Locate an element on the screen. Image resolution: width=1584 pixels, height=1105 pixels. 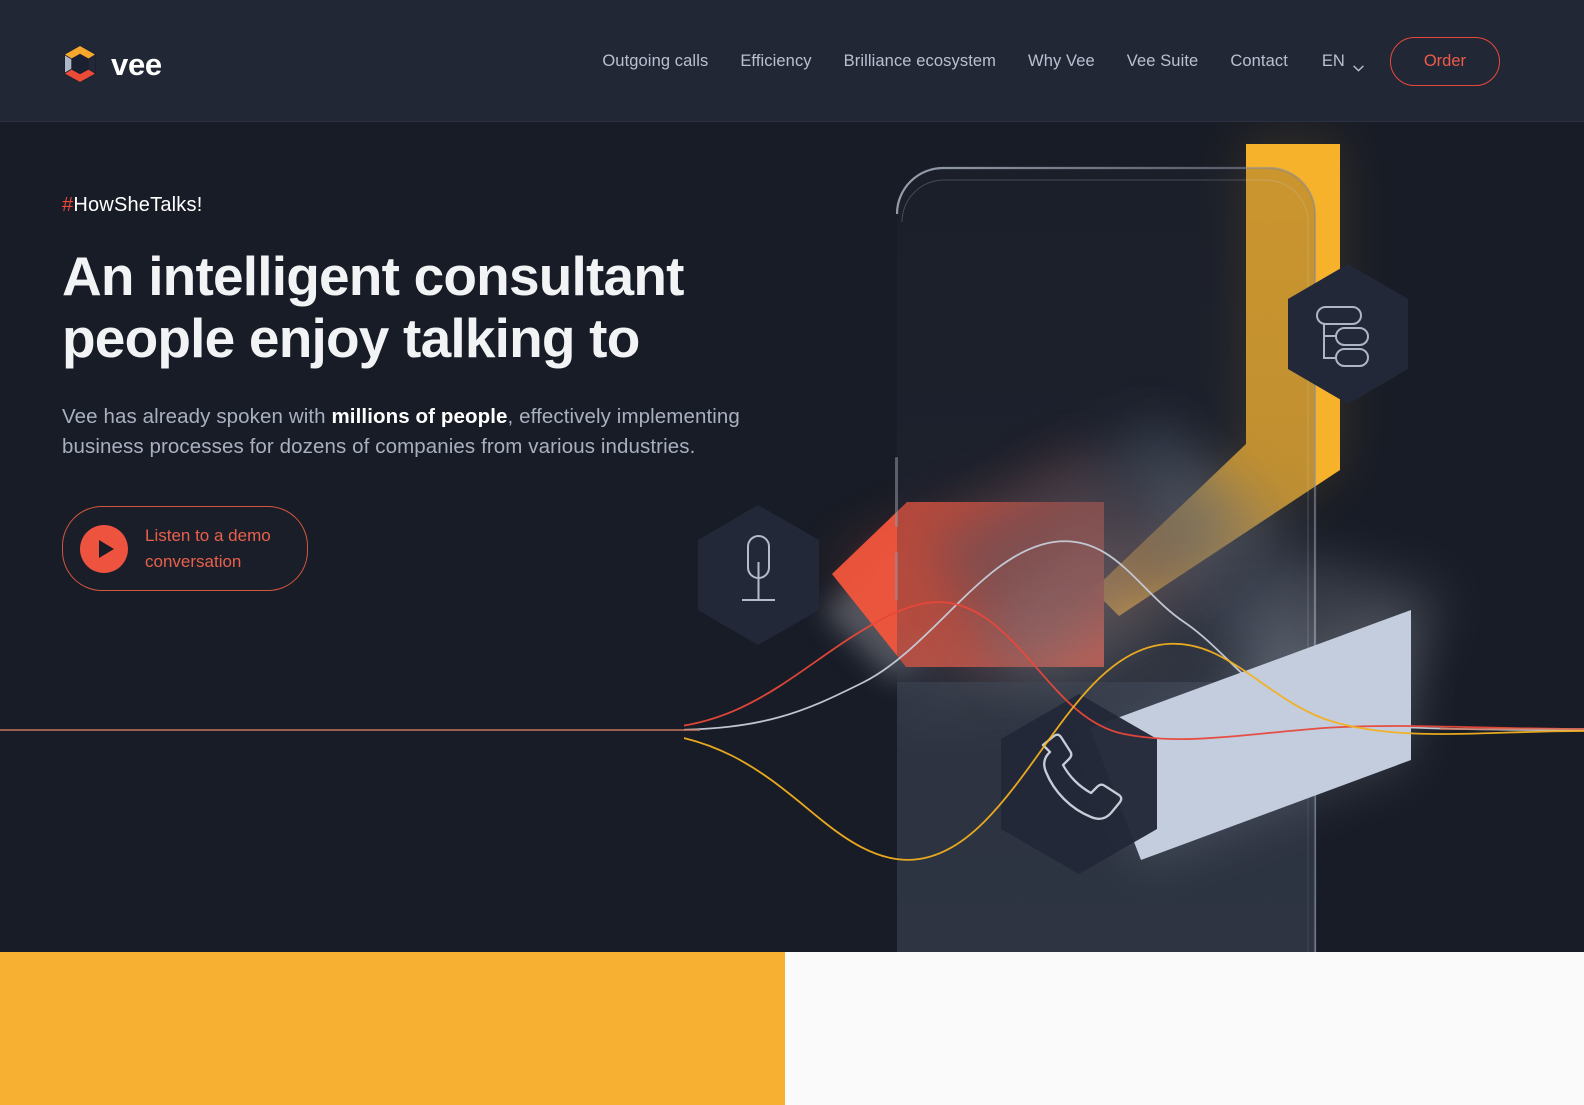
subcopy-part-1: Vee has already spoken with is located at coordinates (197, 417).